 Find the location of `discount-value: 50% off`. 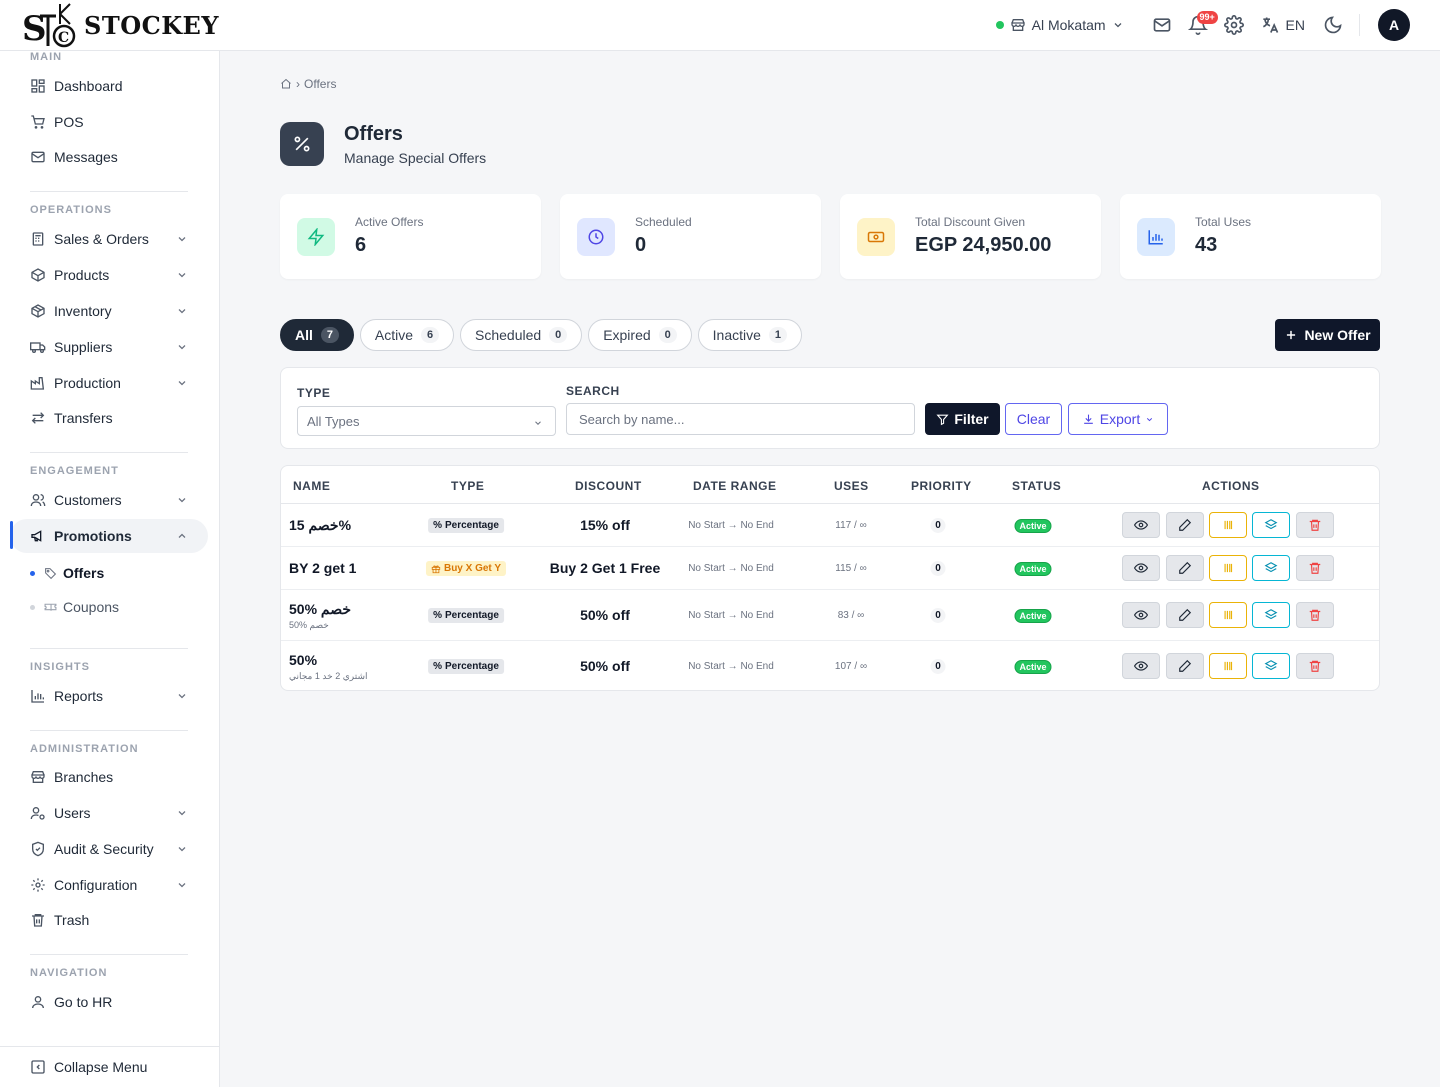

discount-value: 50% off is located at coordinates (605, 666).